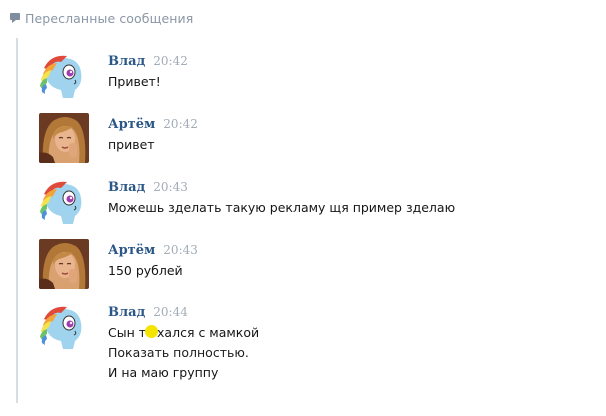  What do you see at coordinates (170, 312) in the screenshot?
I see `message-time: 20:44` at bounding box center [170, 312].